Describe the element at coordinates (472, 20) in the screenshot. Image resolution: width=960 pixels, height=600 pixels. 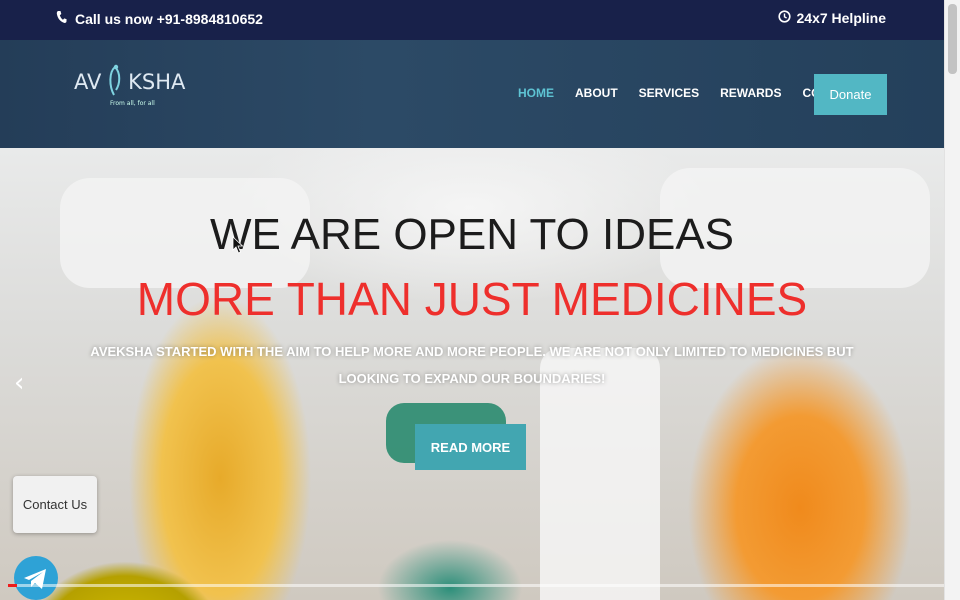
I see `top-bar: Call us now +91-8984810652 24x7 Helpline` at that location.